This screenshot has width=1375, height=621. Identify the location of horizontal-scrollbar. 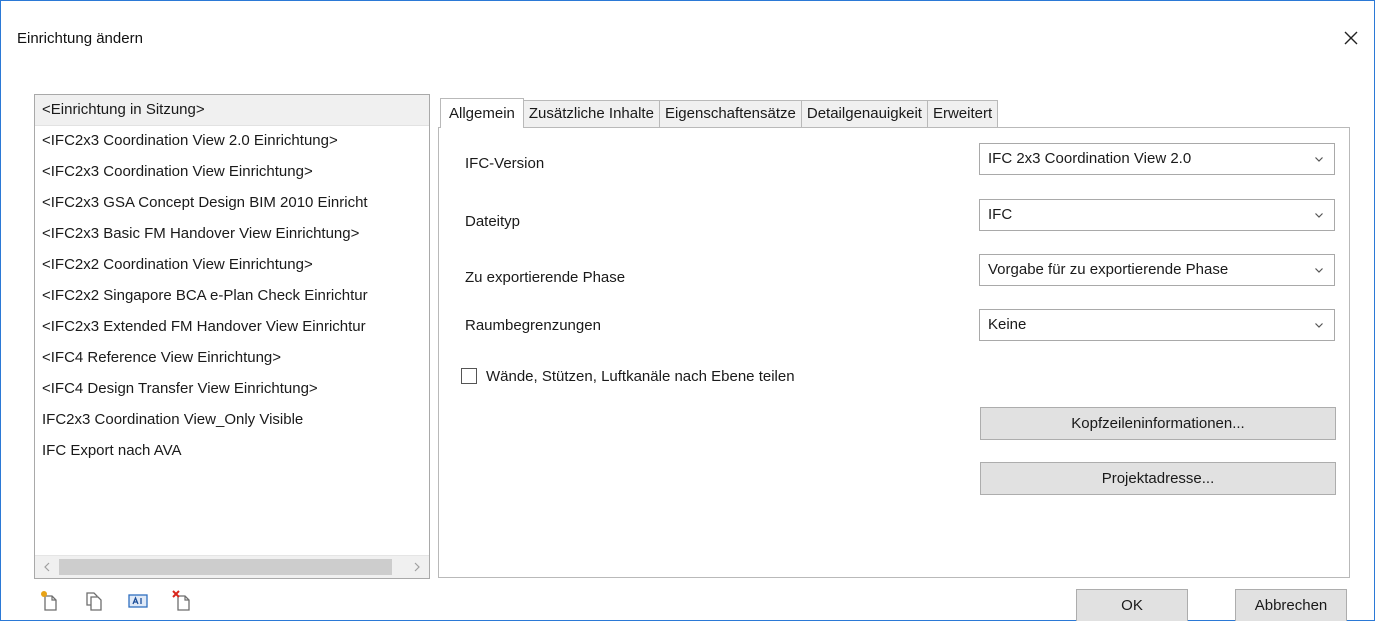
(232, 566).